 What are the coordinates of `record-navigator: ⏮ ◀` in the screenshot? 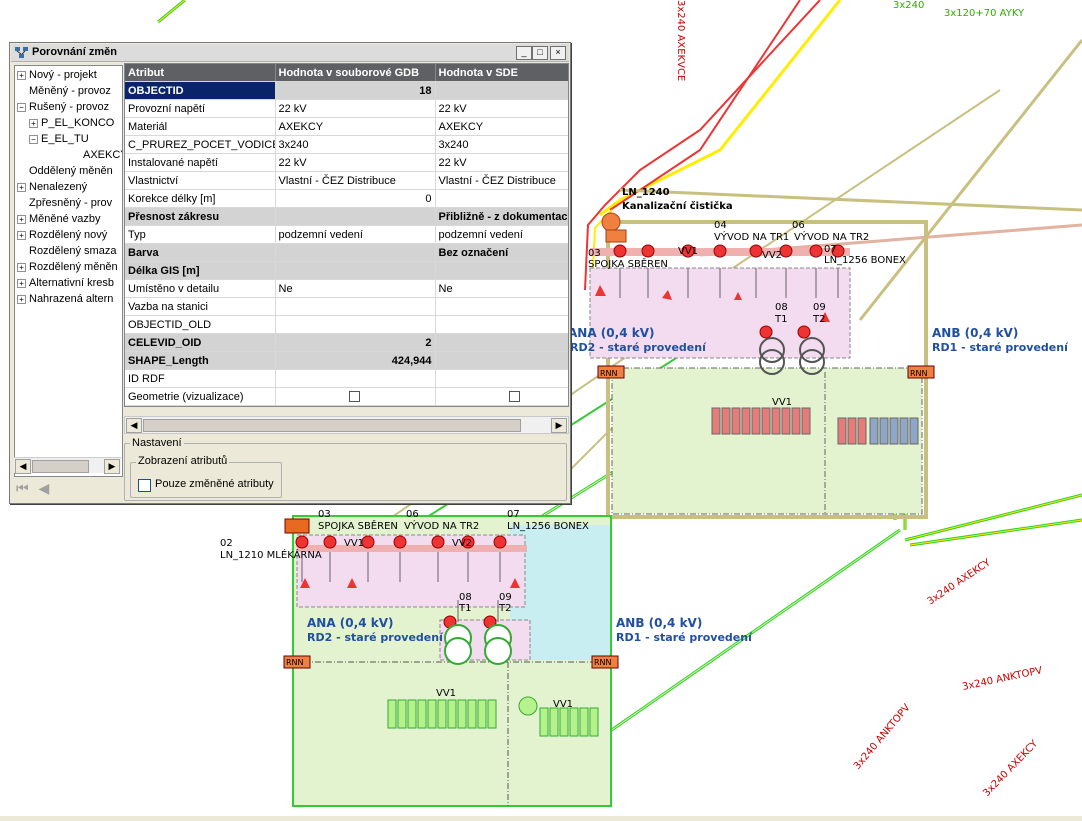 It's located at (36, 488).